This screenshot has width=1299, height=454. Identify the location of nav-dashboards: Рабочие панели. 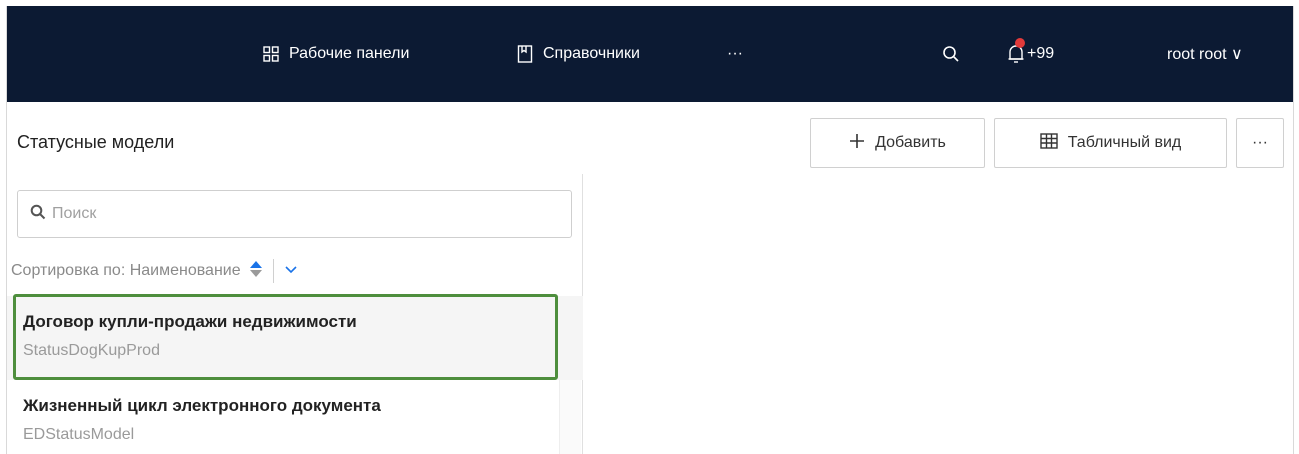
(336, 54).